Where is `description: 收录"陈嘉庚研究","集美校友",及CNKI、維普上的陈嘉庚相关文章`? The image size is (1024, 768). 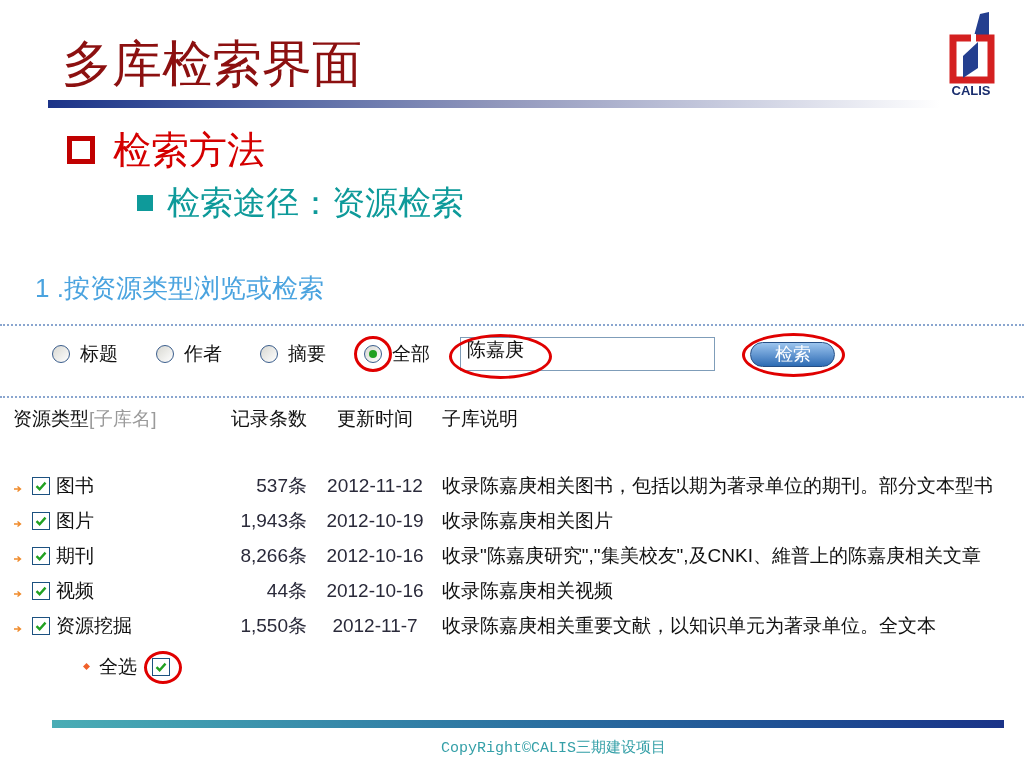 description: 收录"陈嘉庚研究","集美校友",及CNKI、維普上的陈嘉庚相关文章 is located at coordinates (711, 555).